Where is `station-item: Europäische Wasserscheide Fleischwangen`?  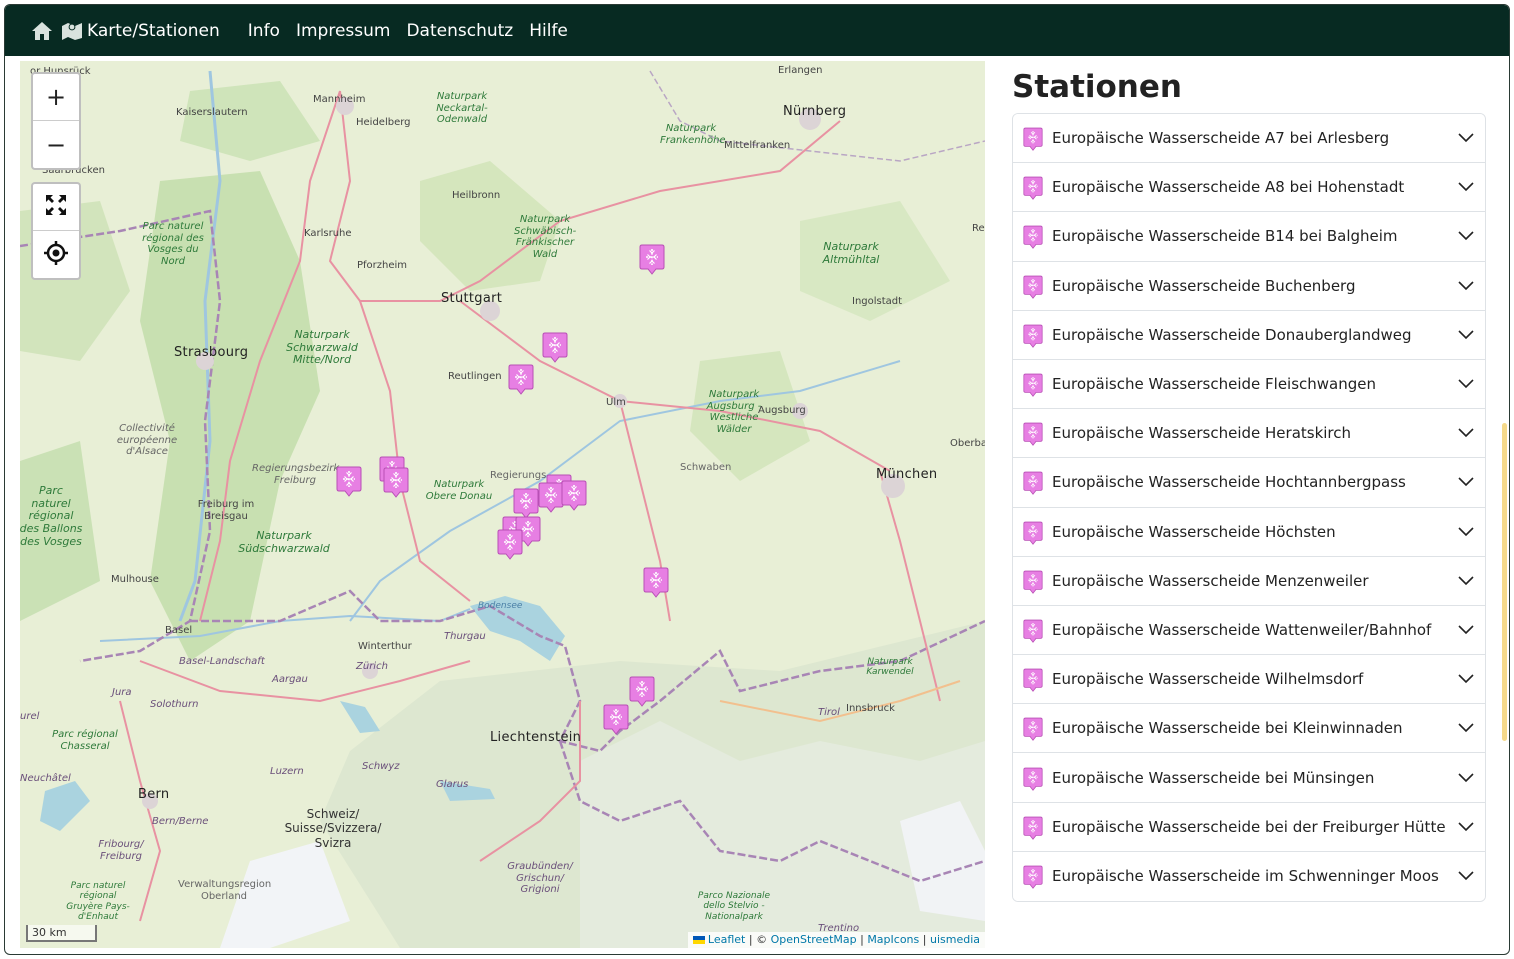
station-item: Europäische Wasserscheide Fleischwangen is located at coordinates (1249, 384).